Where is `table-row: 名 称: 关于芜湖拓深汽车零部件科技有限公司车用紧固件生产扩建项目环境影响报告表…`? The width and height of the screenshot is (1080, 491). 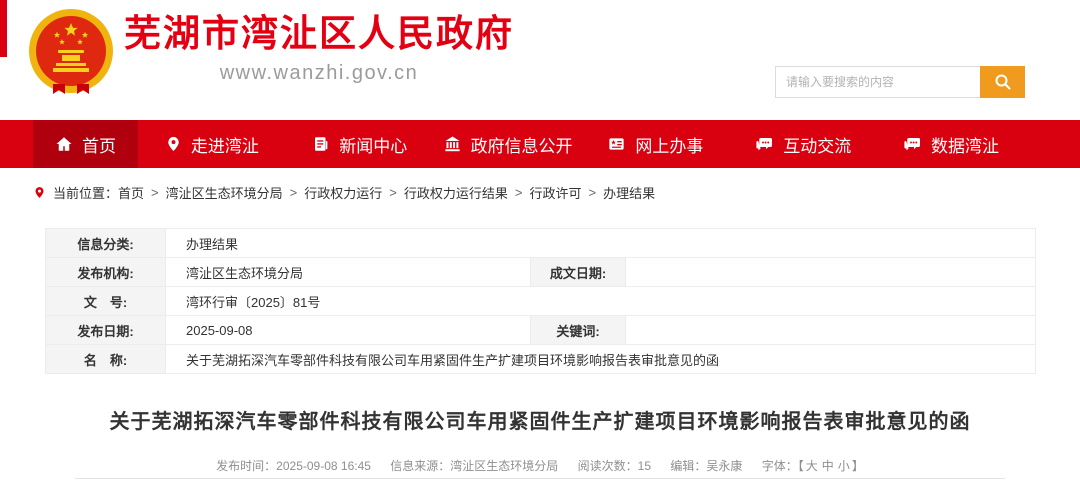
table-row: 名 称: 关于芜湖拓深汽车零部件科技有限公司车用紧固件生产扩建项目环境影响报告表… is located at coordinates (541, 359).